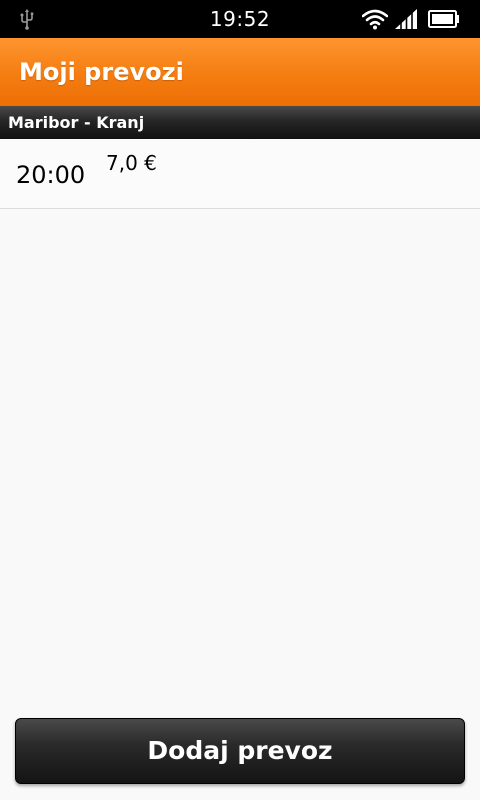  Describe the element at coordinates (406, 19) in the screenshot. I see `signal-icon` at that location.